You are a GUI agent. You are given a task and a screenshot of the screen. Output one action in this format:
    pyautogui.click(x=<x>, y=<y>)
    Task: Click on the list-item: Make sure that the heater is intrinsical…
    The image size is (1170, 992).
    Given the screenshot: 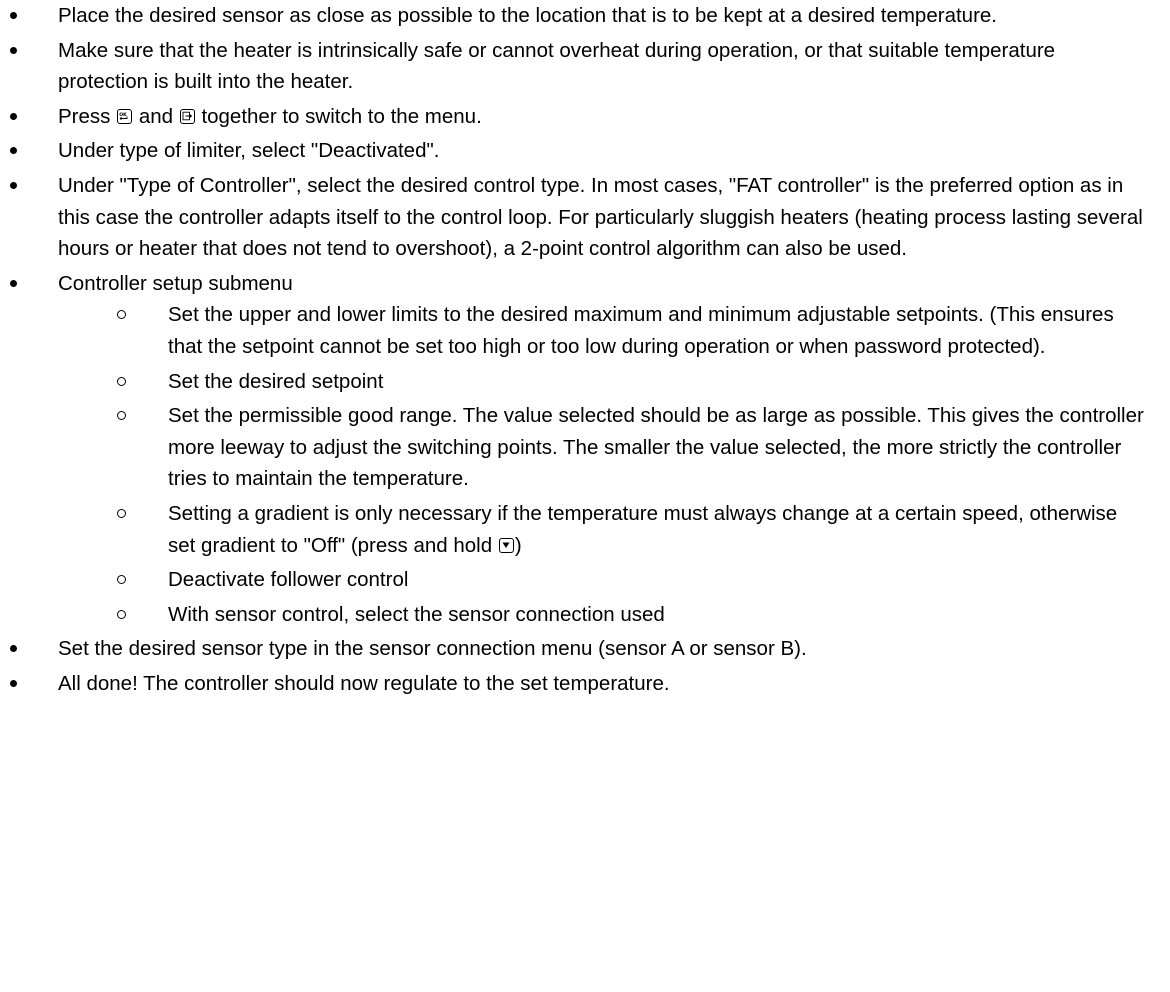 What is the action you would take?
    pyautogui.click(x=585, y=66)
    